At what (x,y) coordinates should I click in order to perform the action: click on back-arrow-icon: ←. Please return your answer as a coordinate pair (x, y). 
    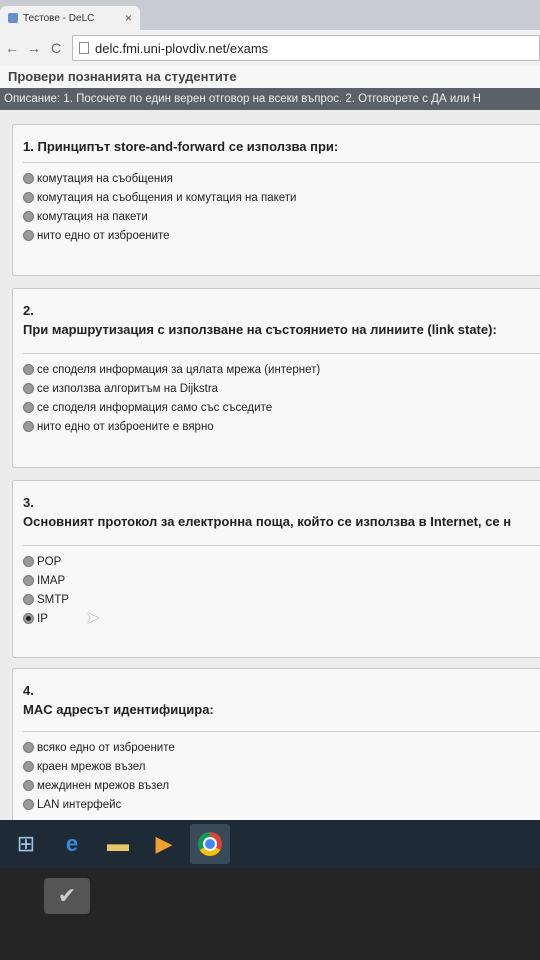
    Looking at the image, I should click on (12, 48).